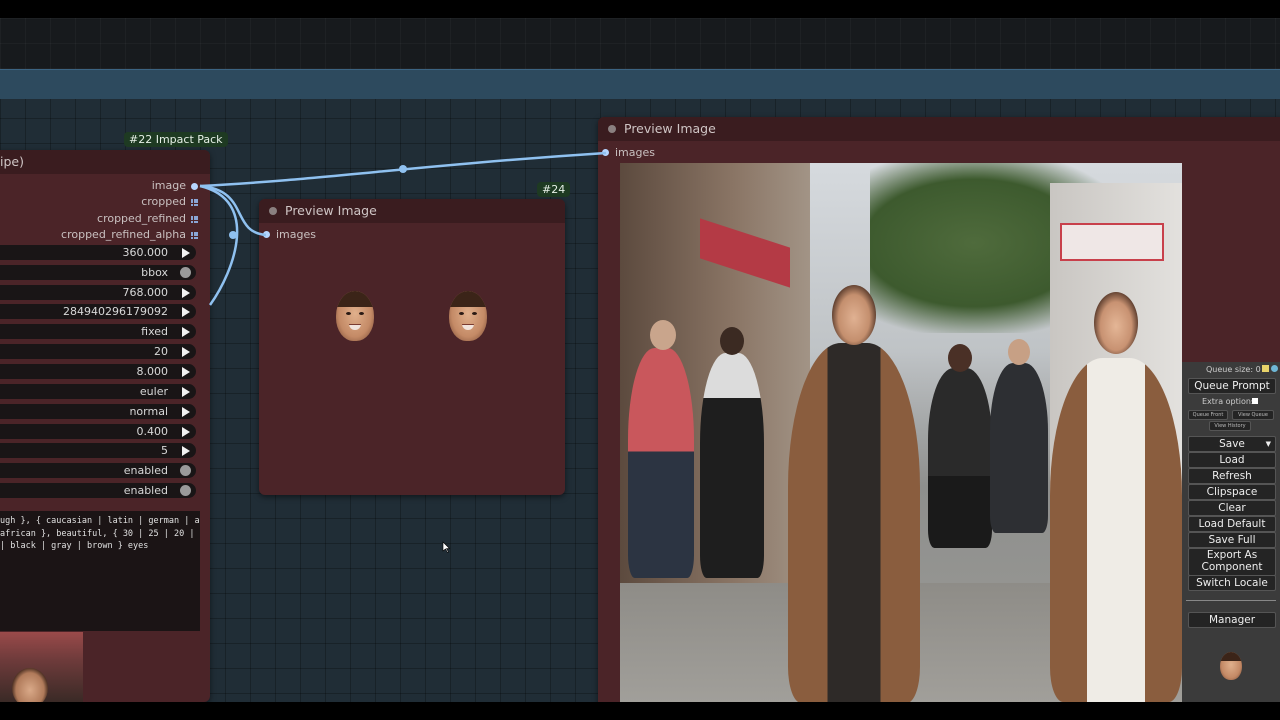 This screenshot has width=1280, height=720. What do you see at coordinates (98, 272) in the screenshot?
I see `widget-guide-size-for: bbox` at bounding box center [98, 272].